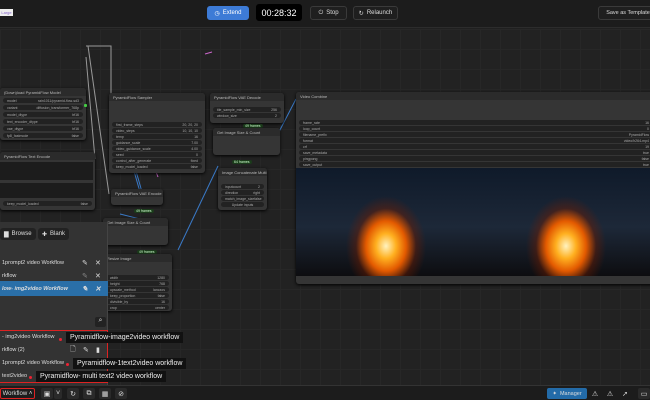 The width and height of the screenshot is (650, 400). What do you see at coordinates (47, 156) in the screenshot?
I see `node-title: PyramidFlow Text Encode` at bounding box center [47, 156].